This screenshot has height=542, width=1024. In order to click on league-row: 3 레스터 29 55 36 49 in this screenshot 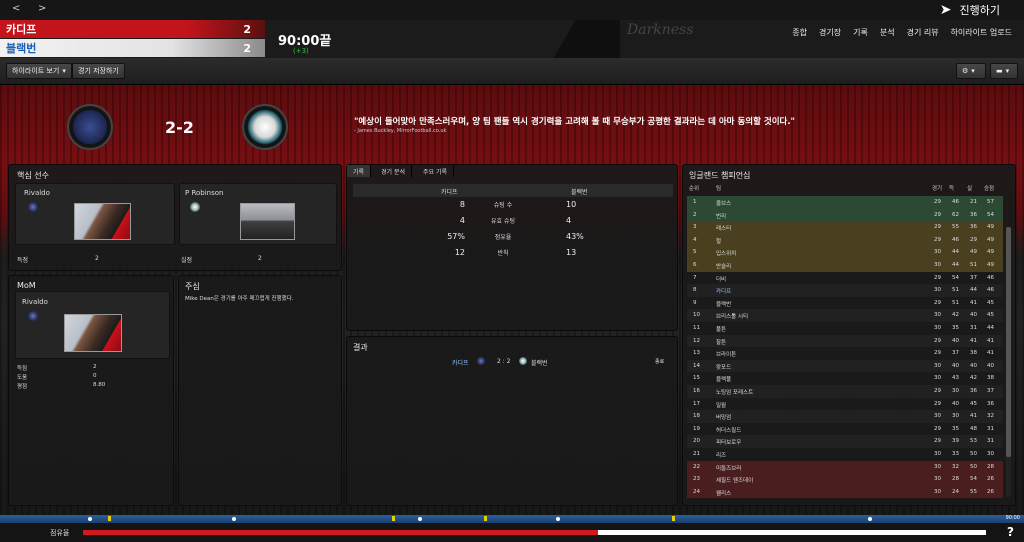, I will do `click(845, 227)`.